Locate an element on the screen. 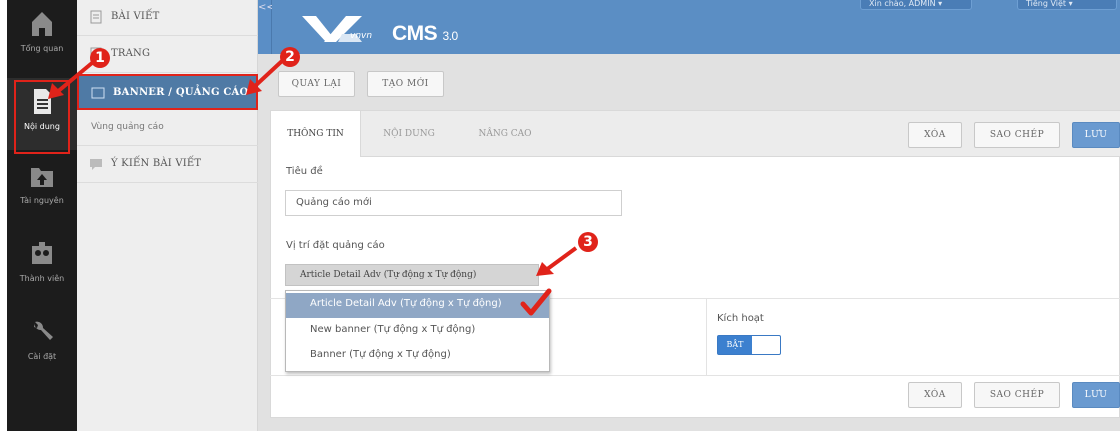 The height and width of the screenshot is (431, 1120). sidebar-item-label: Banner / Quảng cáo is located at coordinates (181, 92).